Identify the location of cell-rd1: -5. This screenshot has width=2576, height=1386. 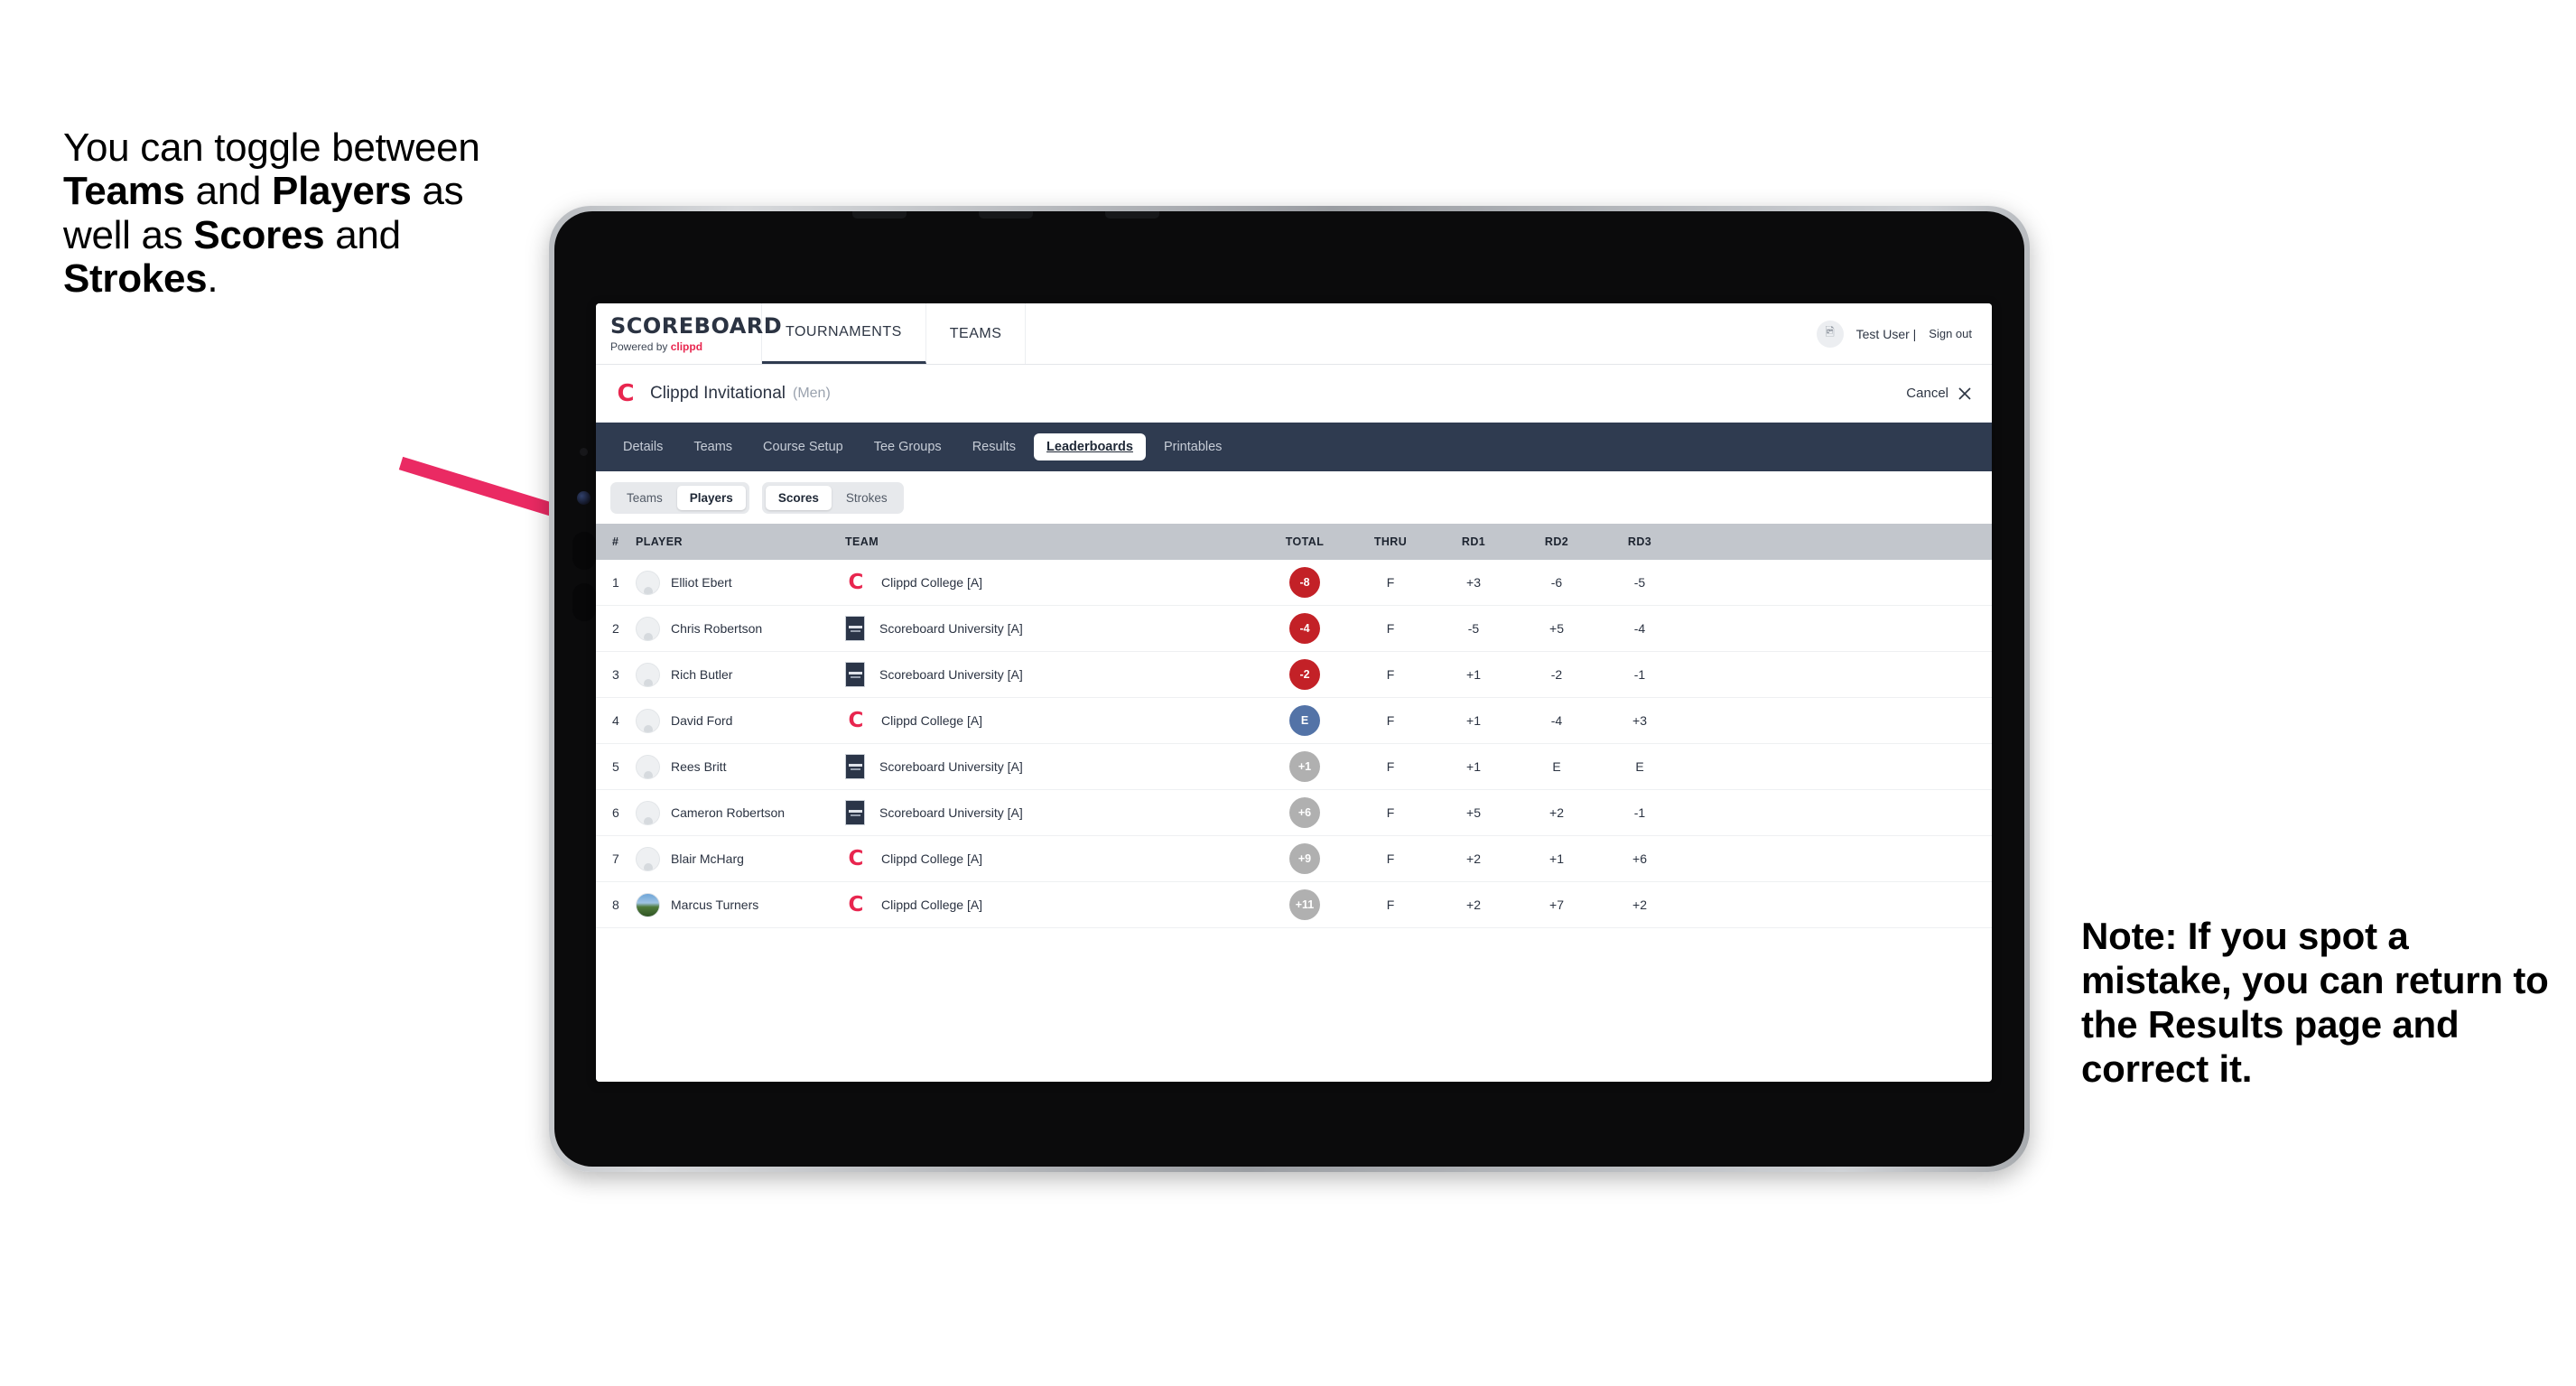
(1473, 628).